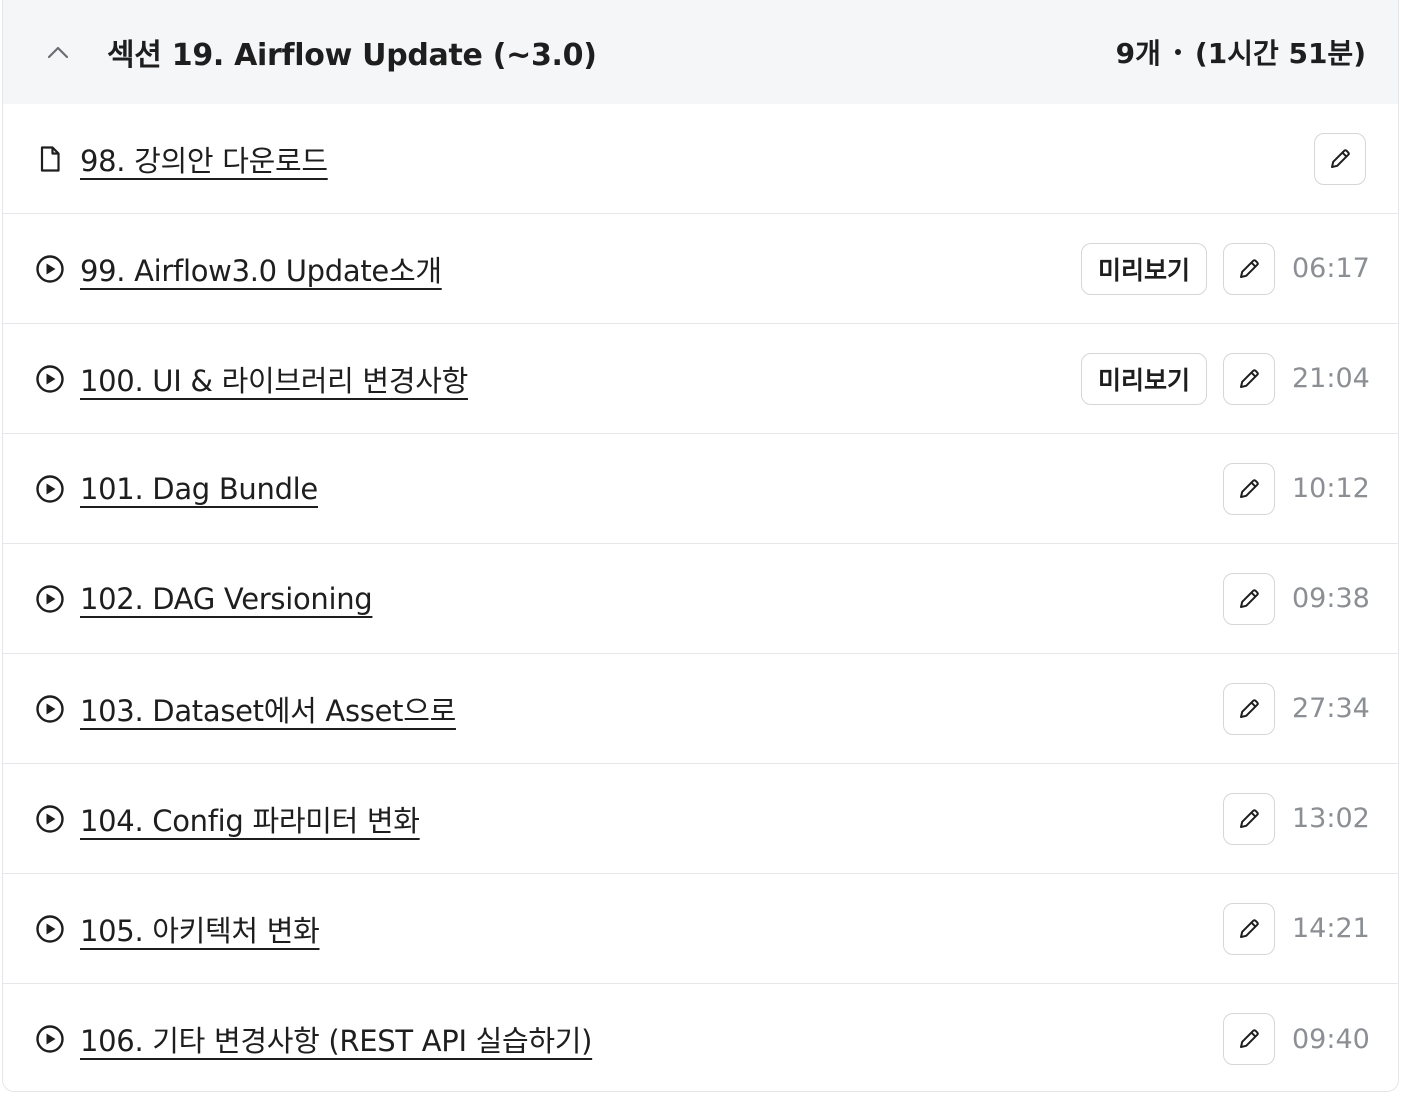 This screenshot has height=1100, width=1406. I want to click on lecture-row: 104. Config 파라미터 변화 13:02, so click(700, 819).